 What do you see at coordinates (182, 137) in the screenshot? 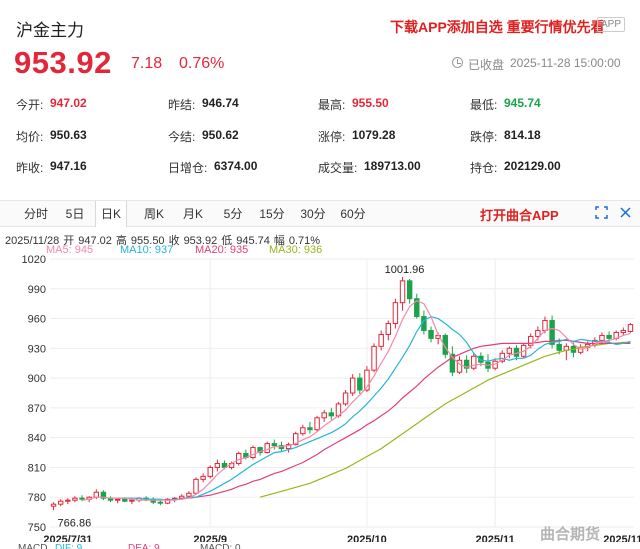
I see `stat-label: 今结:` at bounding box center [182, 137].